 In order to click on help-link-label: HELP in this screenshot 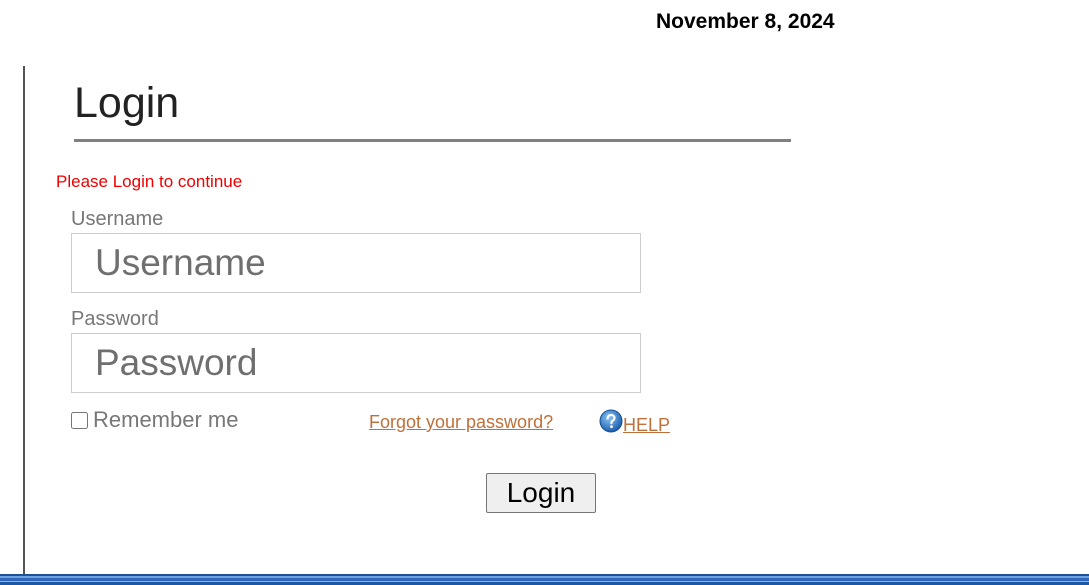, I will do `click(647, 425)`.